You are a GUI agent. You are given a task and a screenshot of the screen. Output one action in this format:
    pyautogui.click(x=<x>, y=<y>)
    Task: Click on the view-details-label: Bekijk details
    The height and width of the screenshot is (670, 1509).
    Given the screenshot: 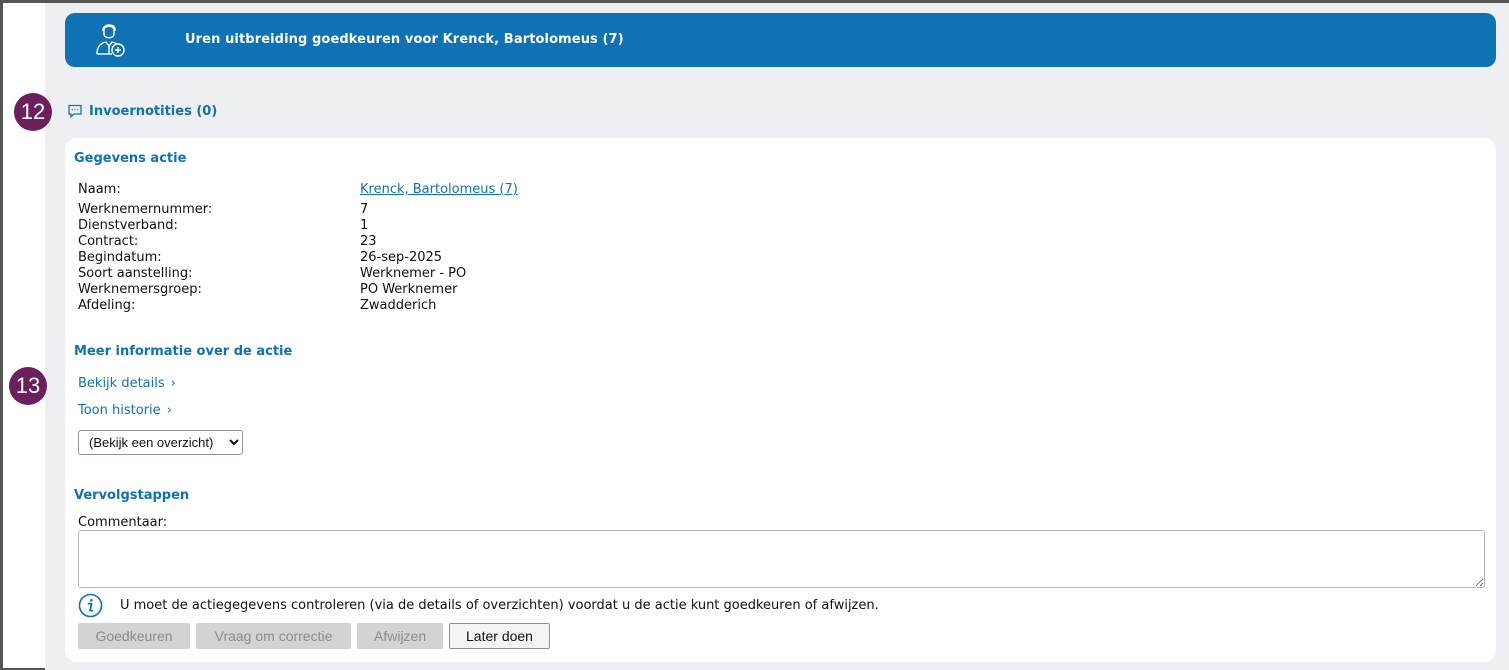 What is the action you would take?
    pyautogui.click(x=121, y=383)
    